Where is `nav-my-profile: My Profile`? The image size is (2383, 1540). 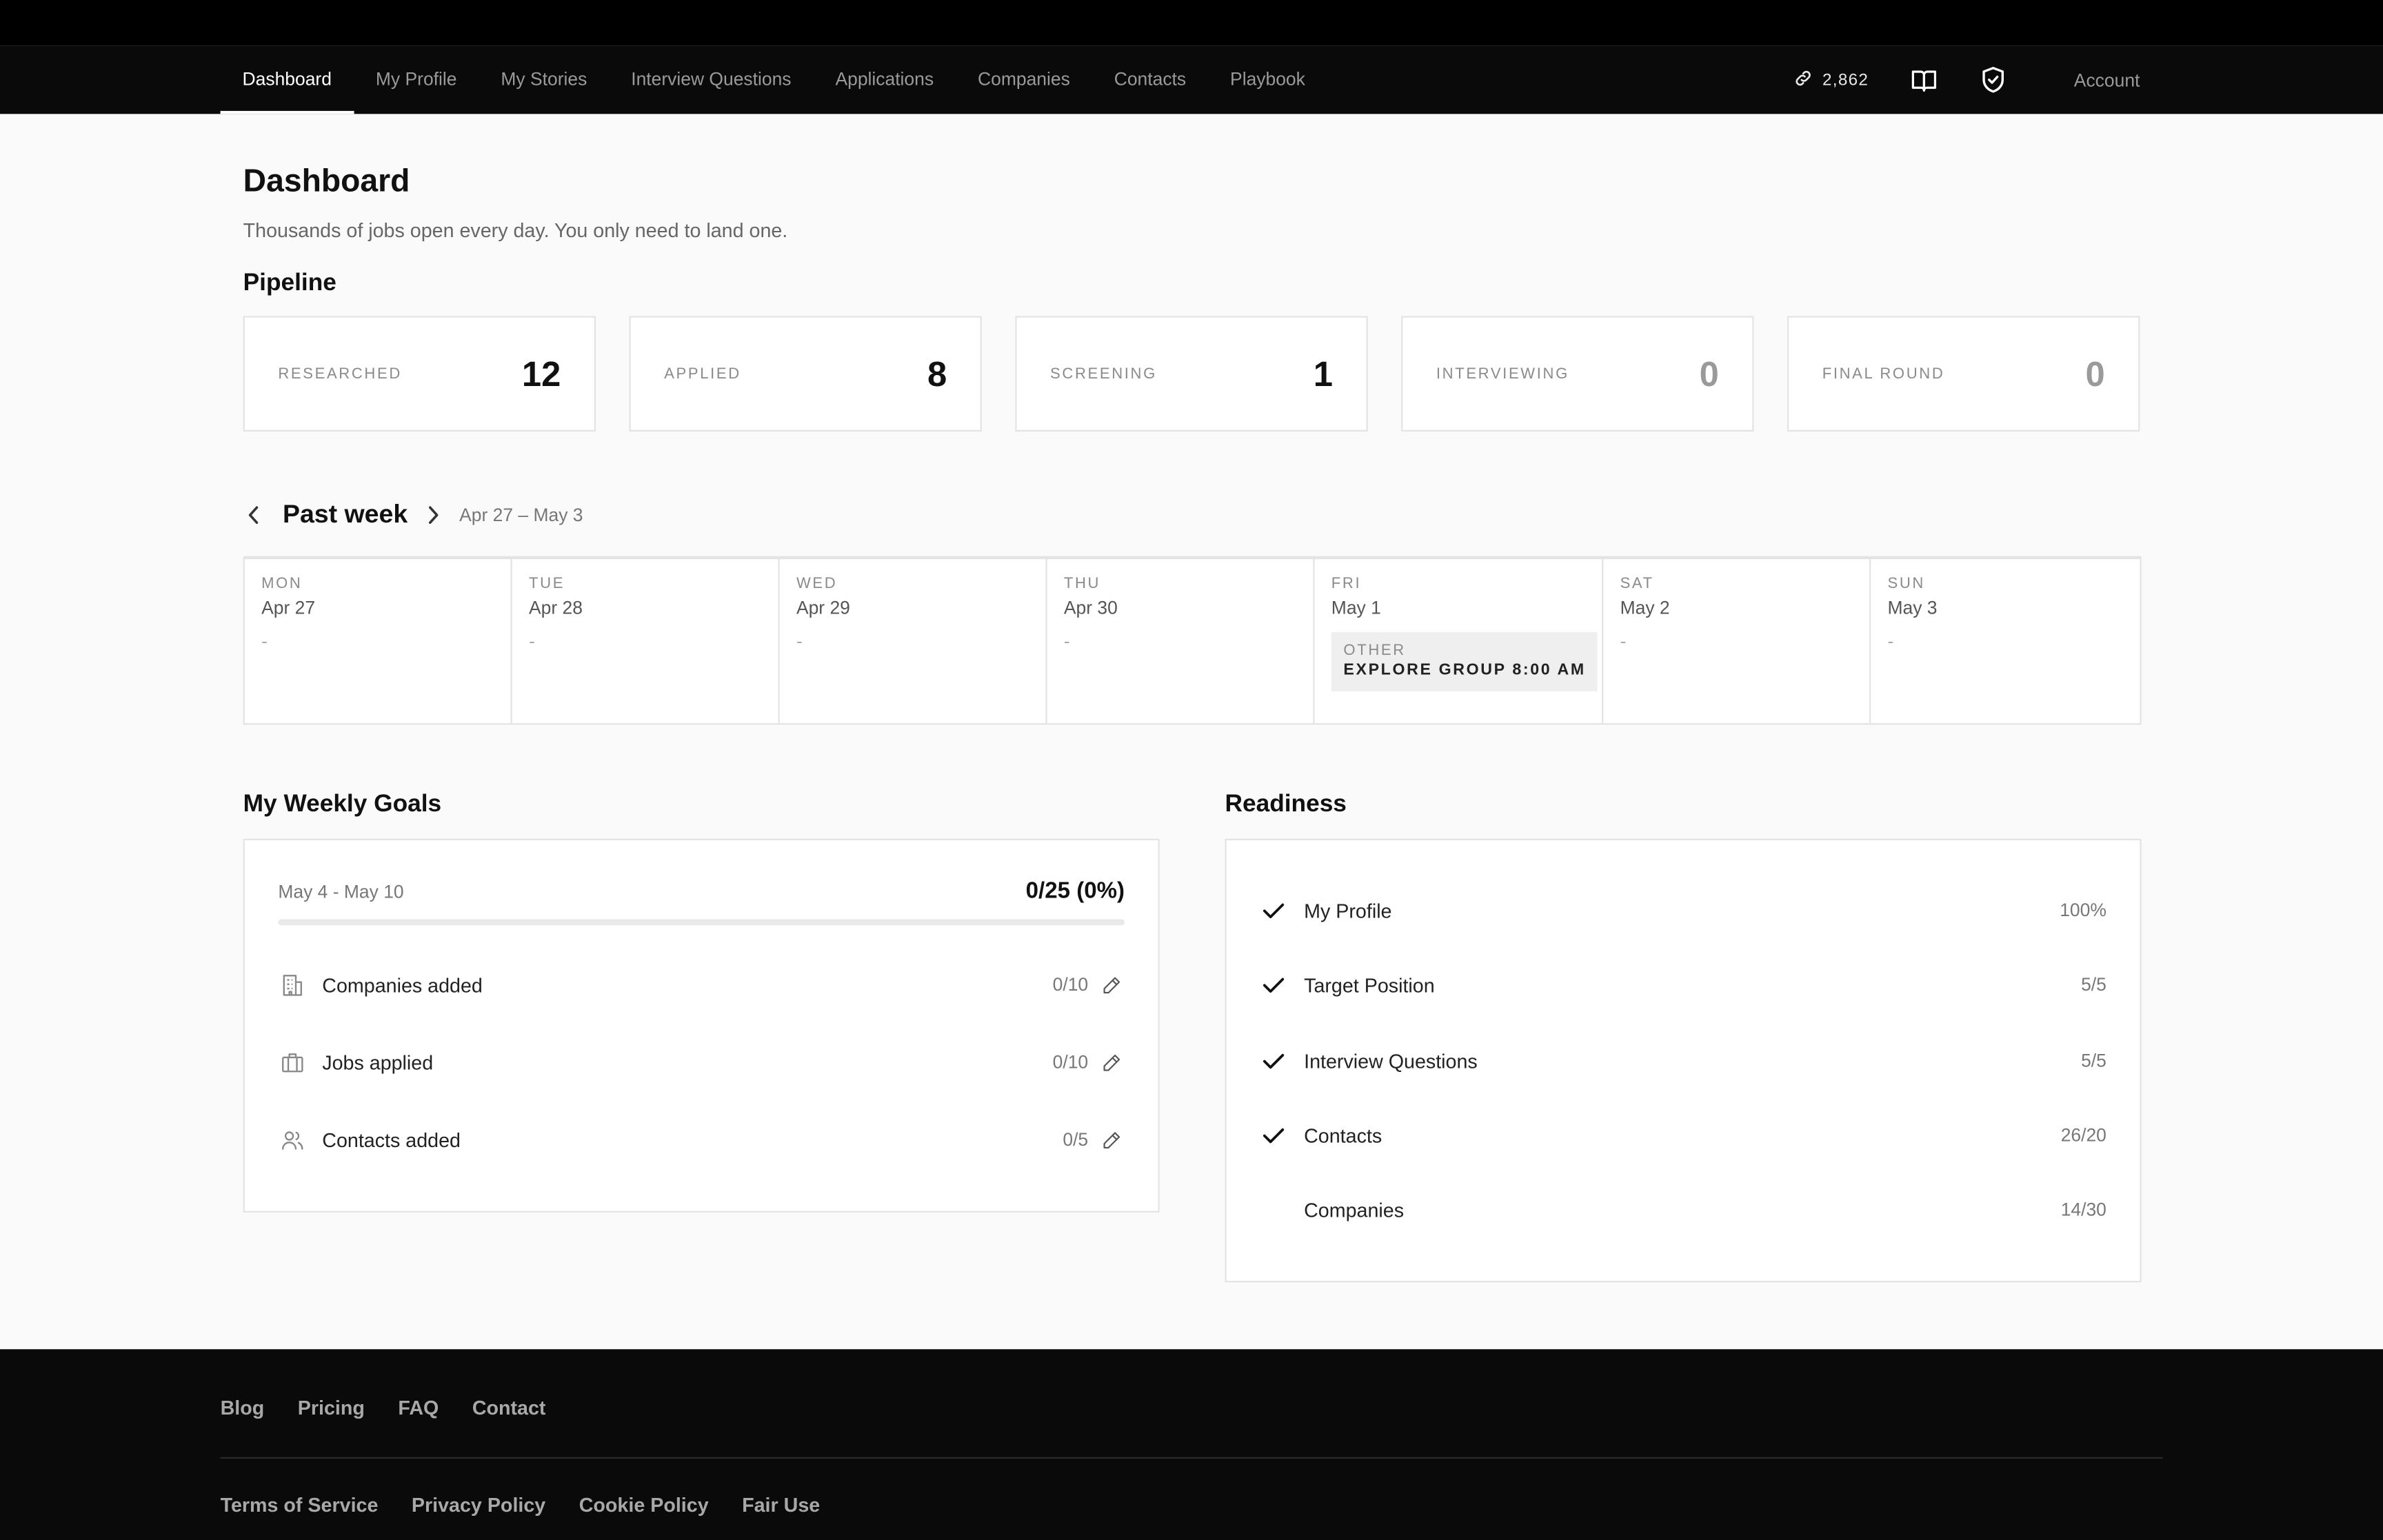
nav-my-profile: My Profile is located at coordinates (416, 80).